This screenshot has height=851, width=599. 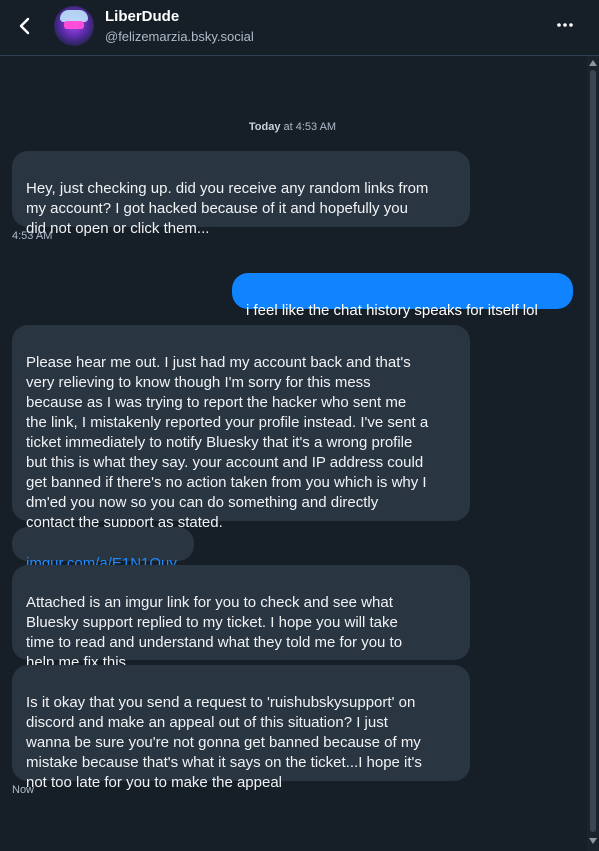 I want to click on conversation-header: LiberDude @felizemarzia.bsky.social, so click(x=299, y=28).